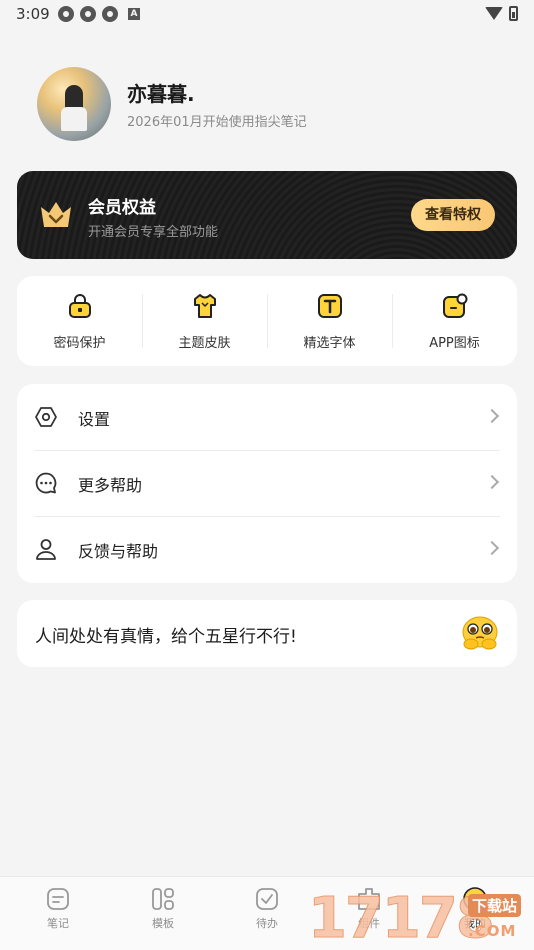 This screenshot has height=950, width=534. I want to click on status-system-icons, so click(501, 13).